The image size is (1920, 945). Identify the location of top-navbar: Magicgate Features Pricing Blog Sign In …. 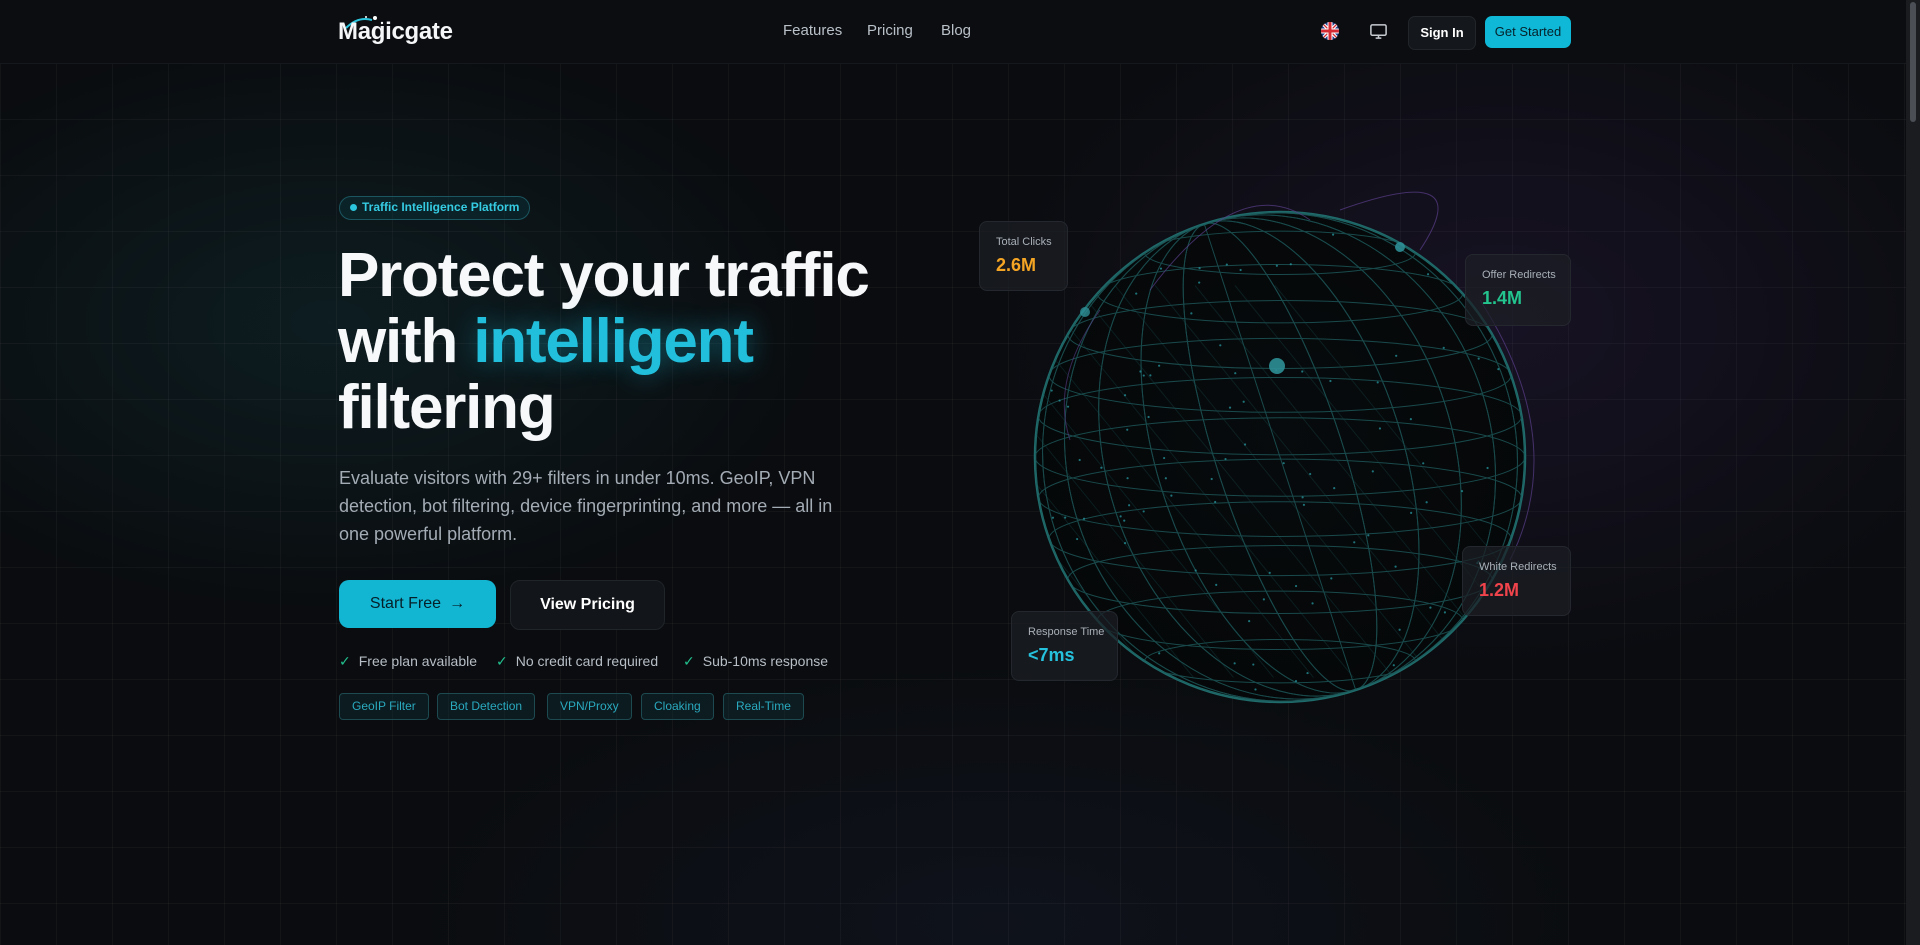
(953, 32).